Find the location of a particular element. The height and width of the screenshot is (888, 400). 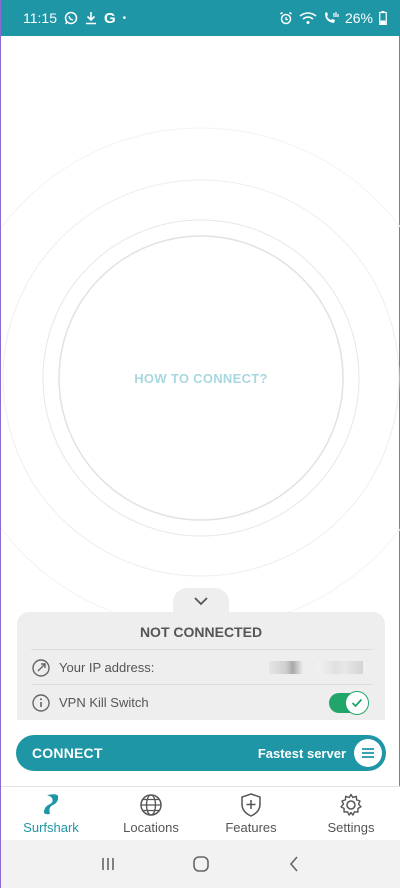

toggle-knob is located at coordinates (357, 702).